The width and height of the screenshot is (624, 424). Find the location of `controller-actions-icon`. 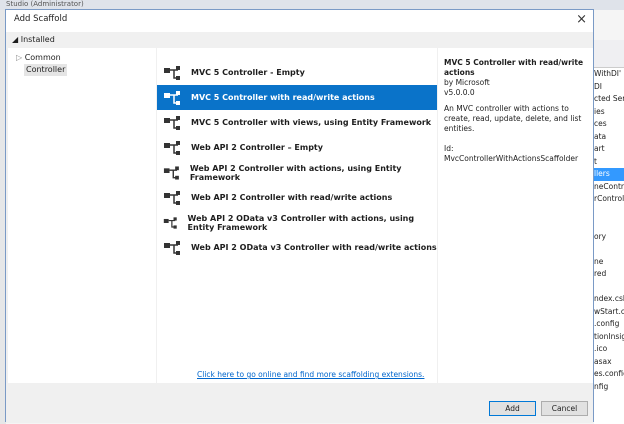

controller-actions-icon is located at coordinates (172, 97).